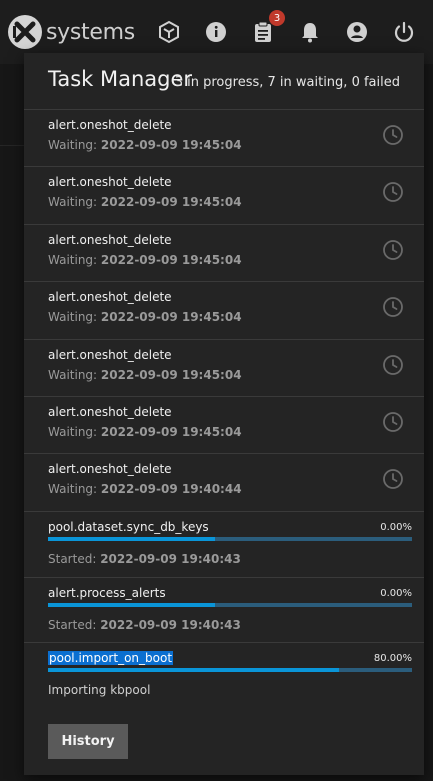 The width and height of the screenshot is (433, 781). I want to click on history-button: History, so click(88, 741).